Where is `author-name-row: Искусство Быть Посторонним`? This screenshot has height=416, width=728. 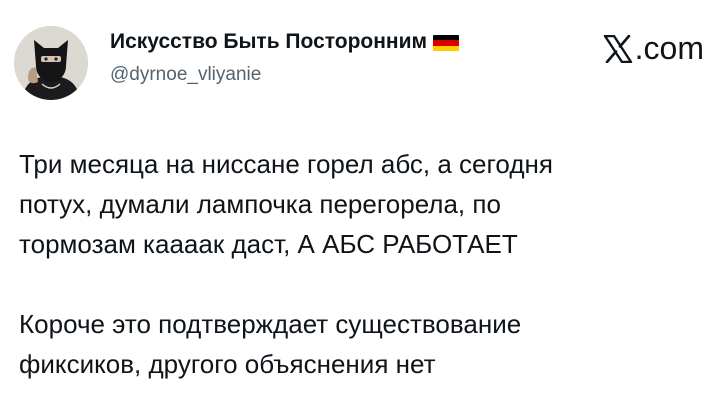
author-name-row: Искусство Быть Посторонним is located at coordinates (285, 42).